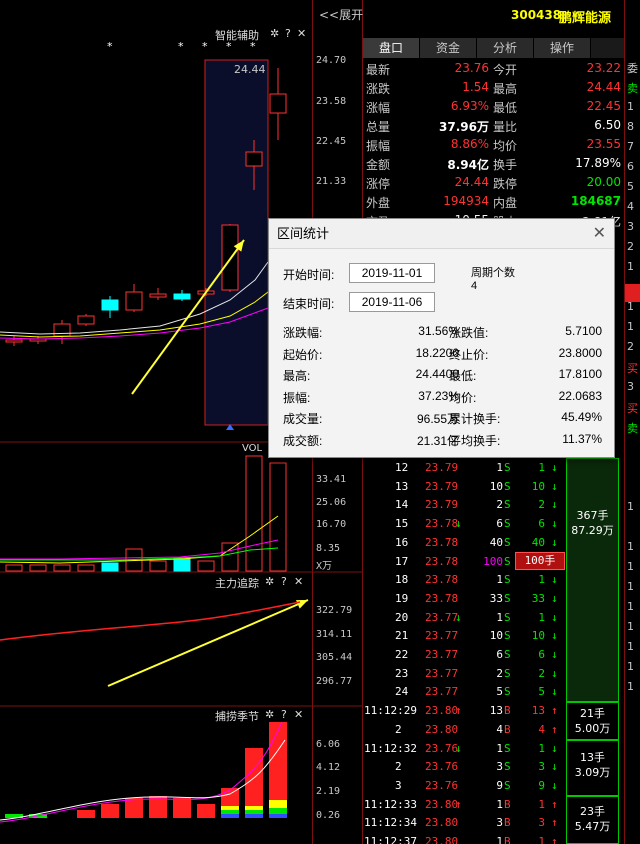 The width and height of the screenshot is (640, 844). Describe the element at coordinates (402, 505) in the screenshot. I see `tick-time: 14` at that location.